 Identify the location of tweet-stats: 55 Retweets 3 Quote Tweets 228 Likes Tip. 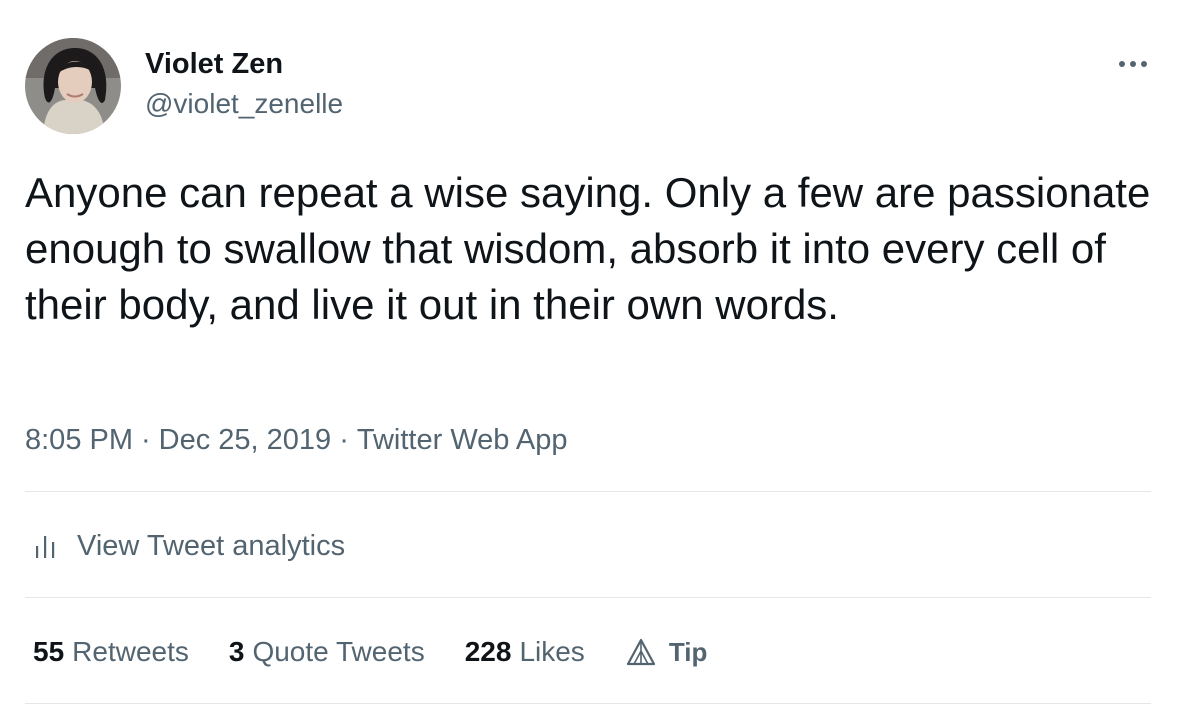
(370, 652).